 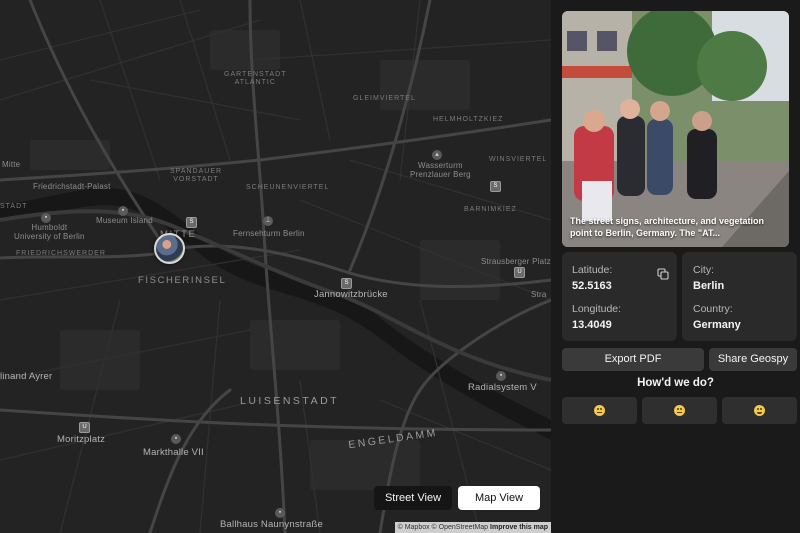 What do you see at coordinates (176, 439) in the screenshot?
I see `market-icon: ▪` at bounding box center [176, 439].